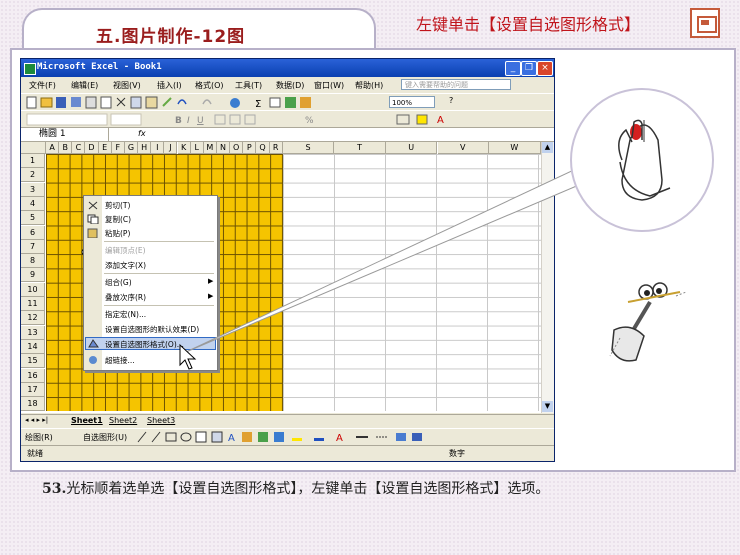 The image size is (740, 555). What do you see at coordinates (33, 346) in the screenshot?
I see `row-header: 14` at bounding box center [33, 346].